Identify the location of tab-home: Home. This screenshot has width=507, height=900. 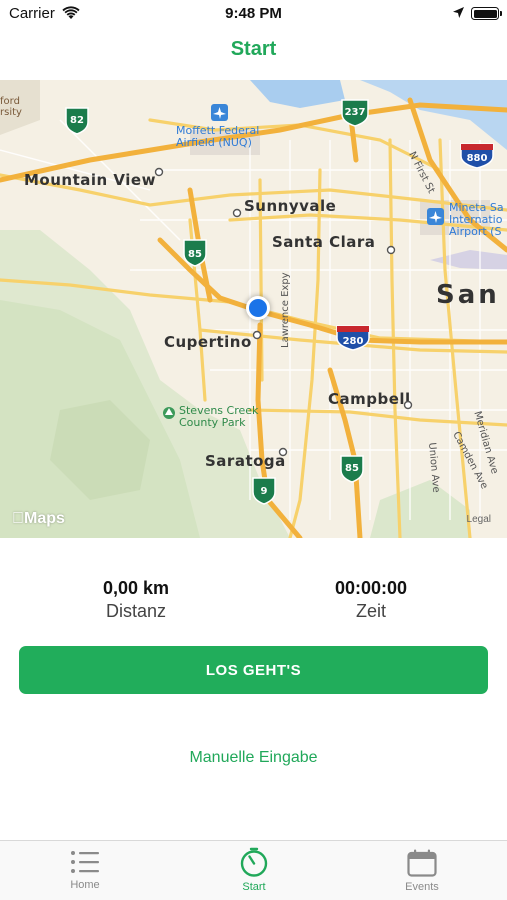
(85, 870).